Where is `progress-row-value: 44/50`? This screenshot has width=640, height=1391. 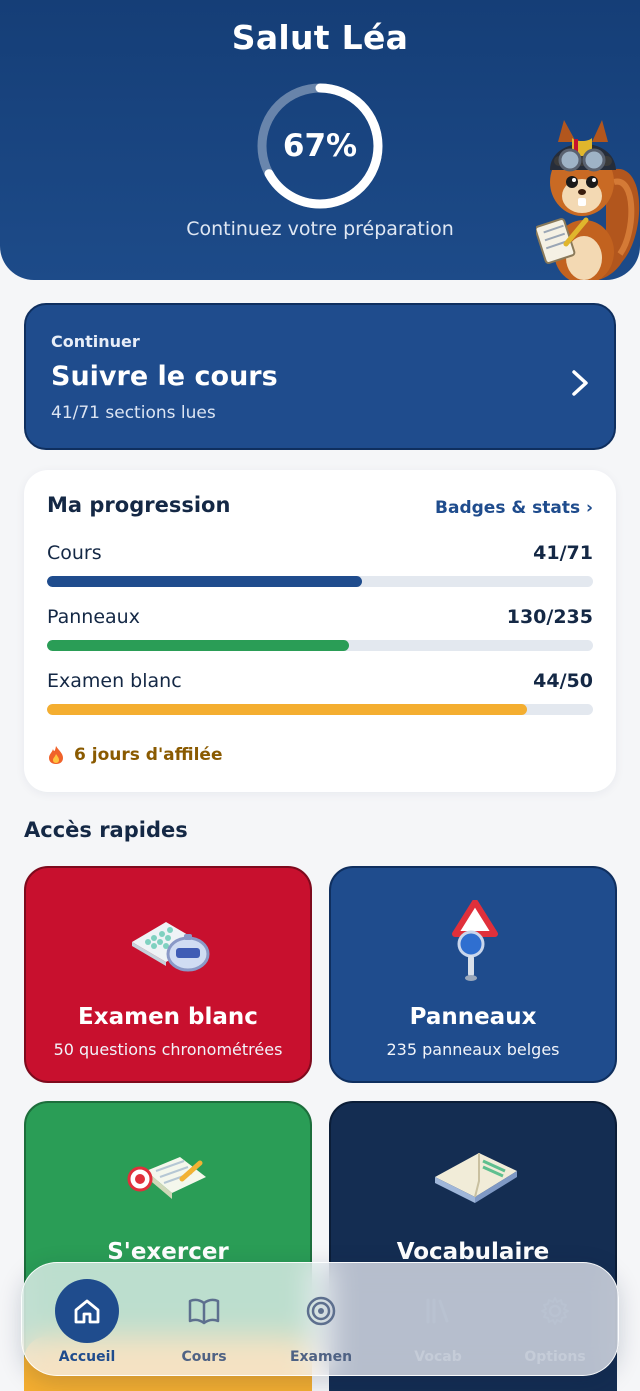 progress-row-value: 44/50 is located at coordinates (563, 681).